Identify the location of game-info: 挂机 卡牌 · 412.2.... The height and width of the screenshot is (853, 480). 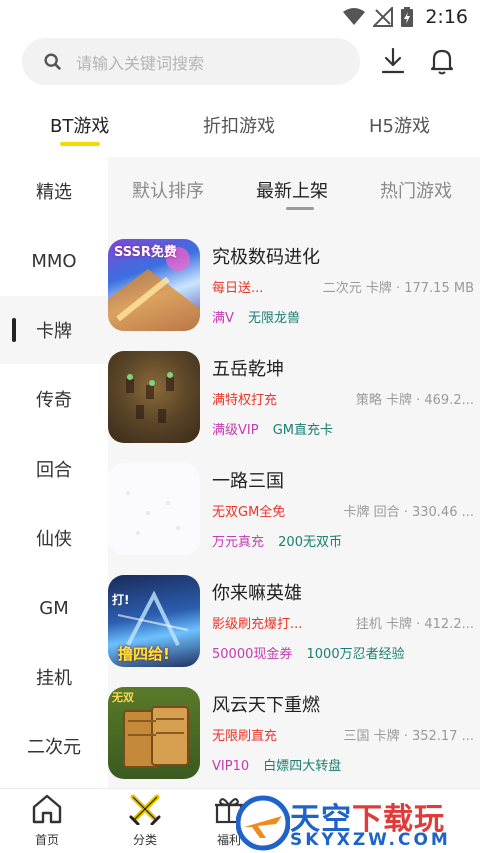
(414, 624).